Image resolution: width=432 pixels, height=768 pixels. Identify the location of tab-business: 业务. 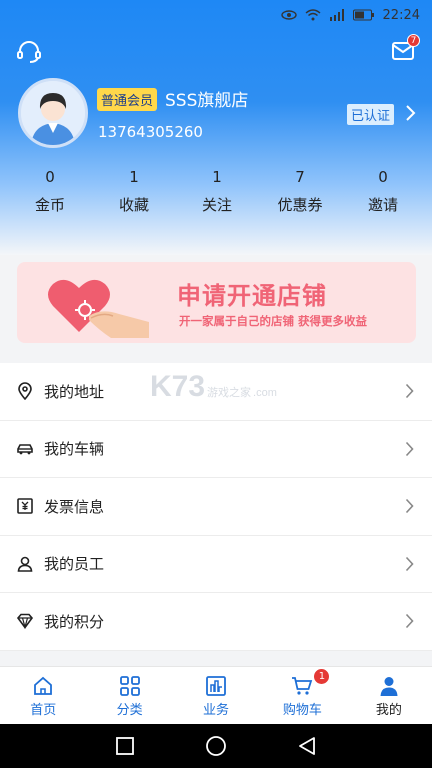
(216, 695).